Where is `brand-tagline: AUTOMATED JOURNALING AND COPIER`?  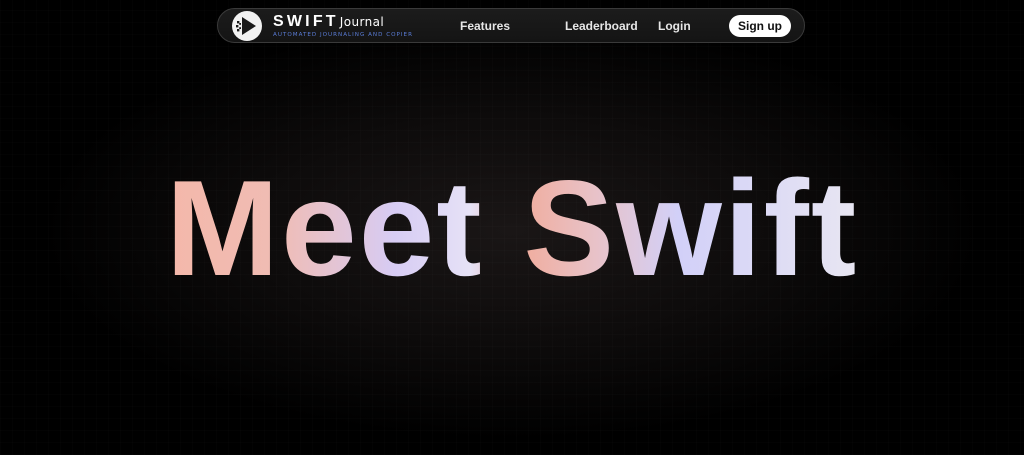 brand-tagline: AUTOMATED JOURNALING AND COPIER is located at coordinates (343, 35).